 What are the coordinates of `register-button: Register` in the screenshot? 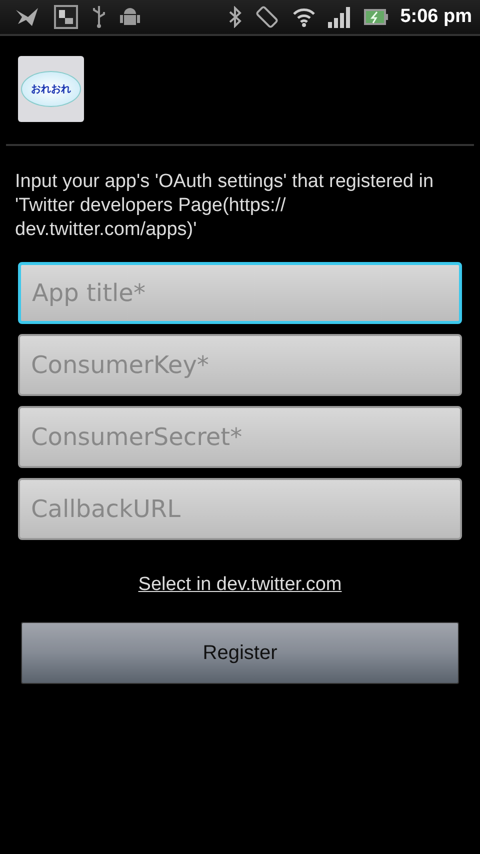 It's located at (240, 653).